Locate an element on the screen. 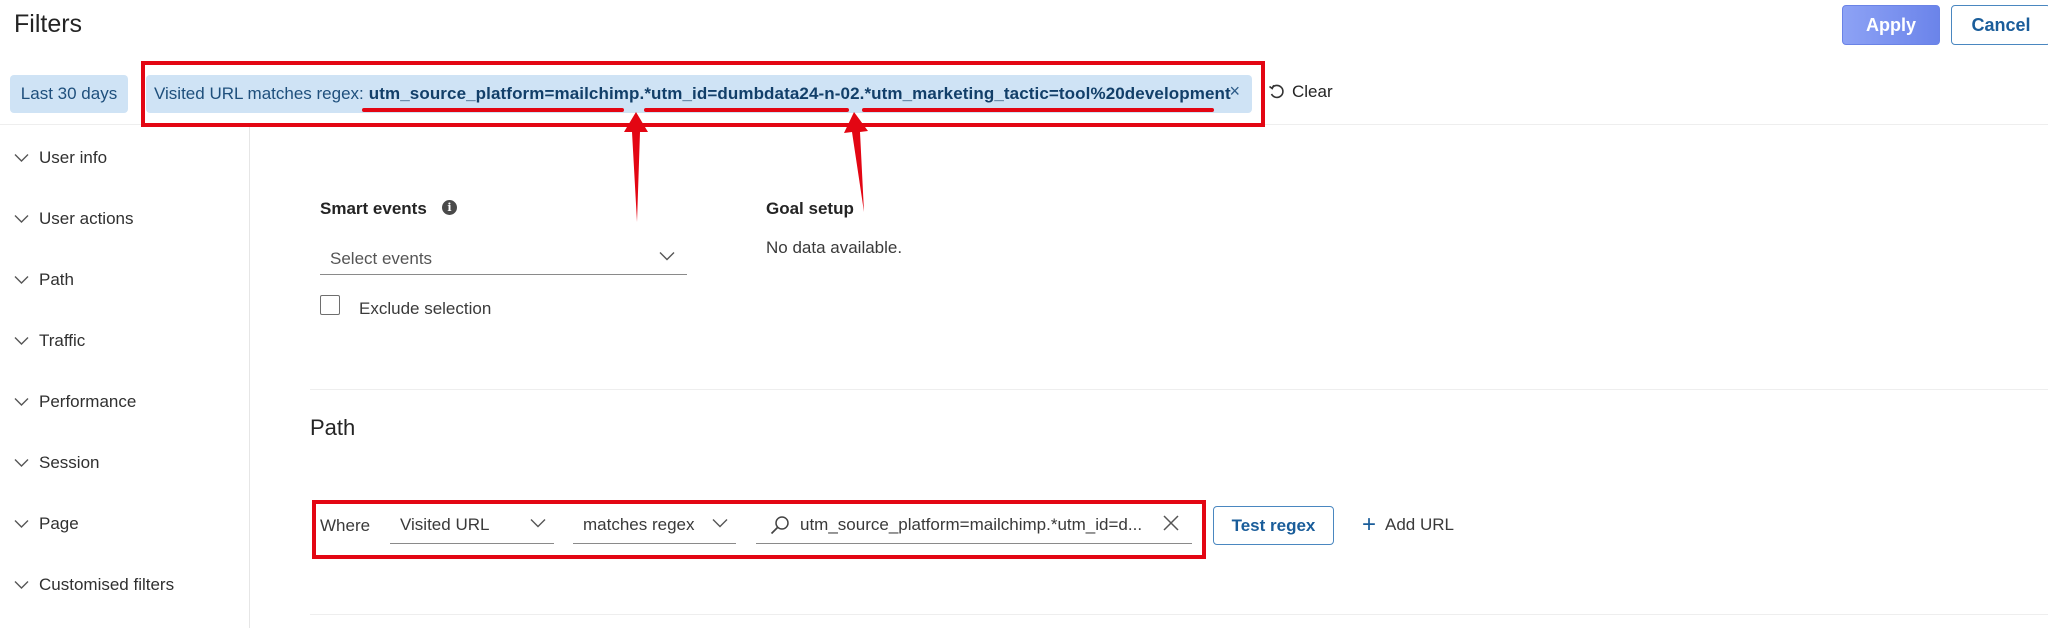 Image resolution: width=2048 pixels, height=628 pixels. sidebar-item-page: Page is located at coordinates (46, 524).